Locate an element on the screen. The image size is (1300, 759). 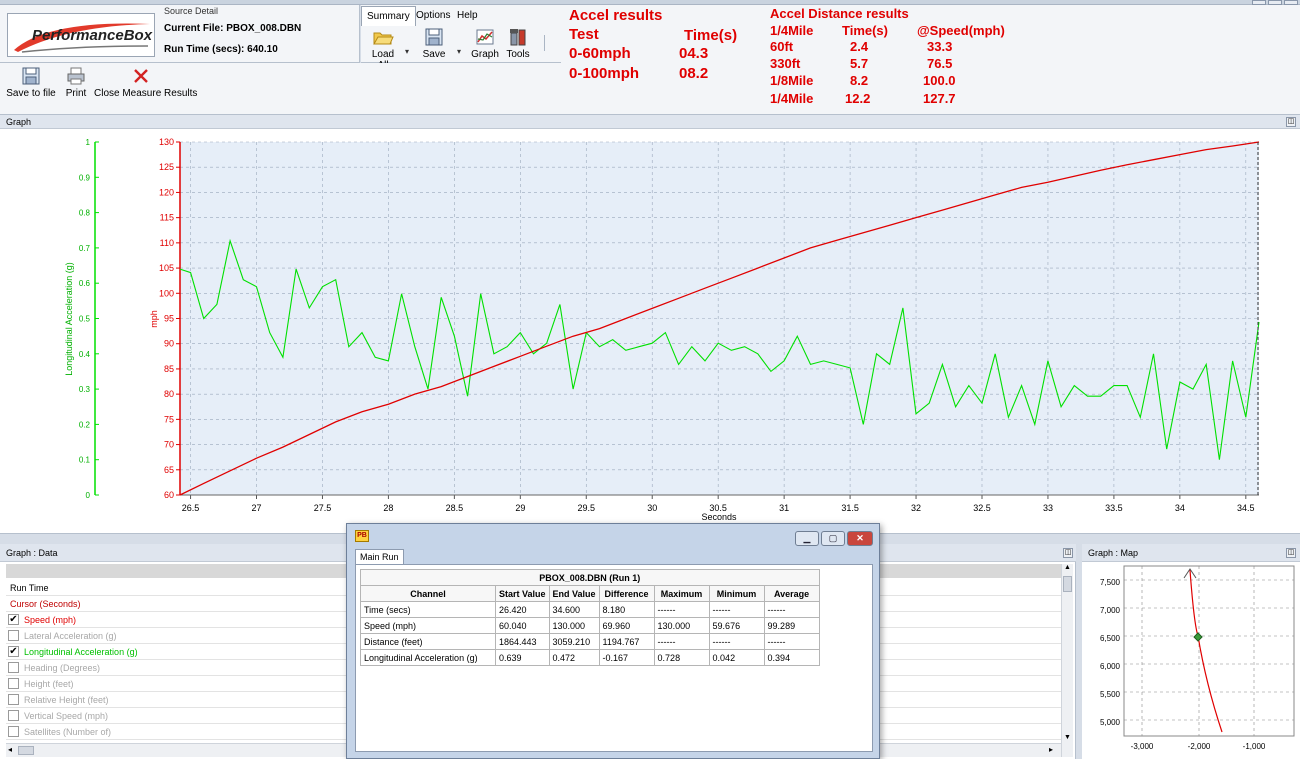
channel-label: Longitudinal Acceleration (g) is located at coordinates (81, 652).